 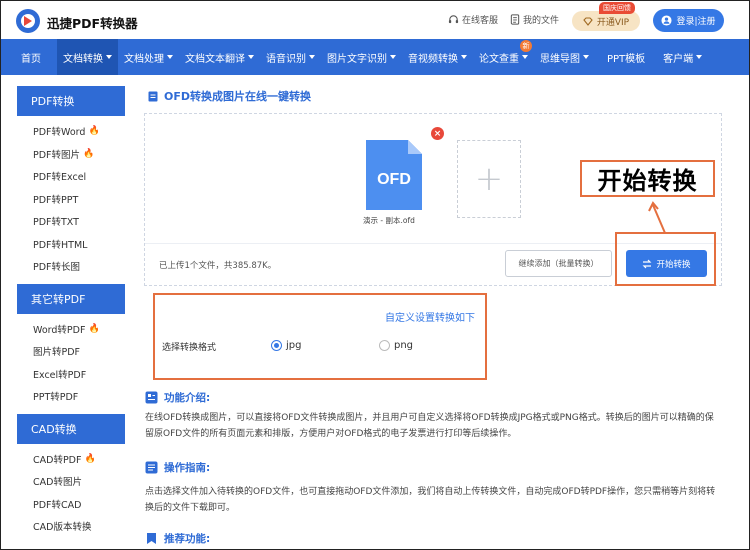 What do you see at coordinates (541, 21) in the screenshot?
I see `my-files-label: 我的文件` at bounding box center [541, 21].